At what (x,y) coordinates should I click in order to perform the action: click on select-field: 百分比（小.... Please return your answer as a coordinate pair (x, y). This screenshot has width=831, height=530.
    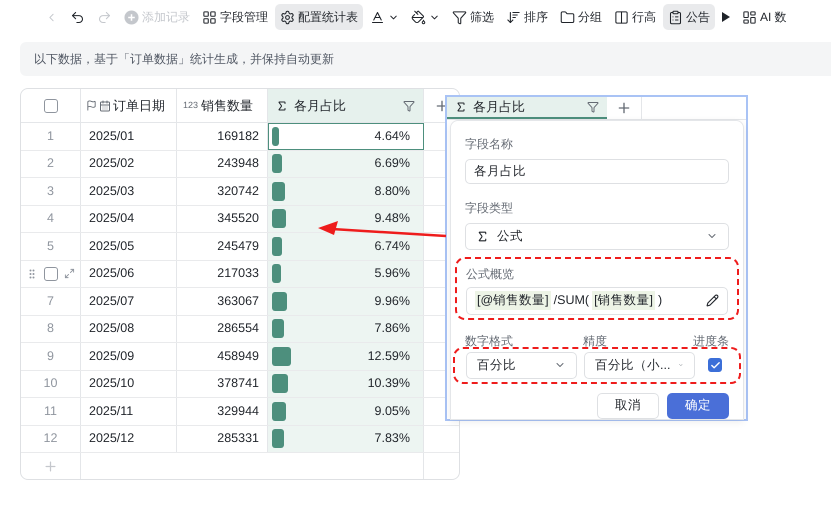
    Looking at the image, I should click on (639, 365).